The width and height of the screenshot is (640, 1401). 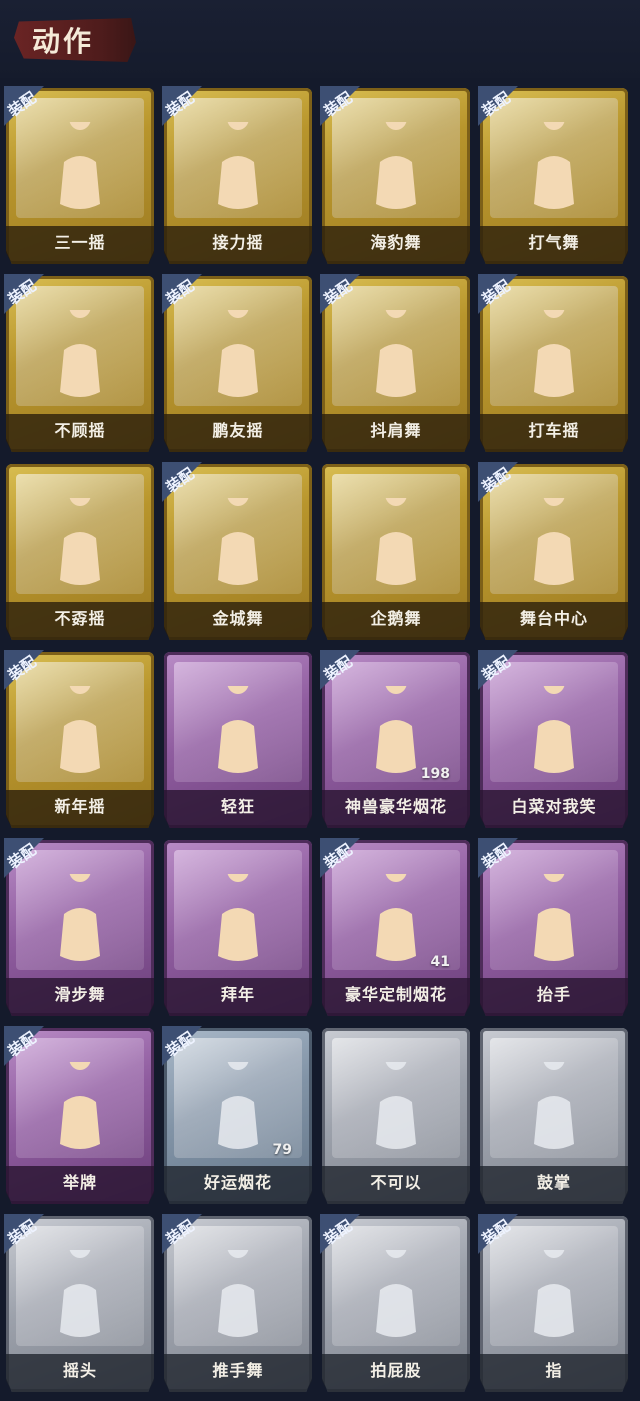 I want to click on emote-card: 推手舞 装配, so click(x=237, y=1304).